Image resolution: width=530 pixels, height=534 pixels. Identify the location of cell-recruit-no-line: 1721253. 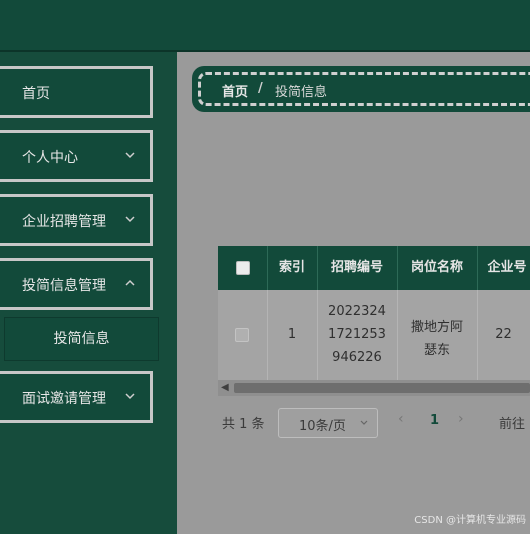
(357, 334).